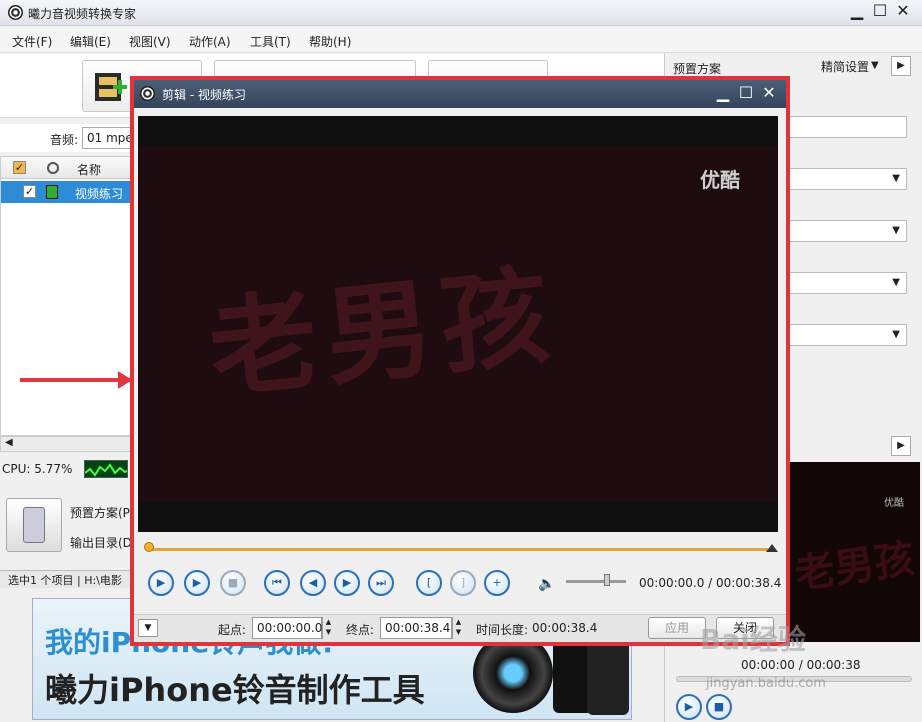 The image size is (922, 722). I want to click on step-forward-button: ▶, so click(347, 583).